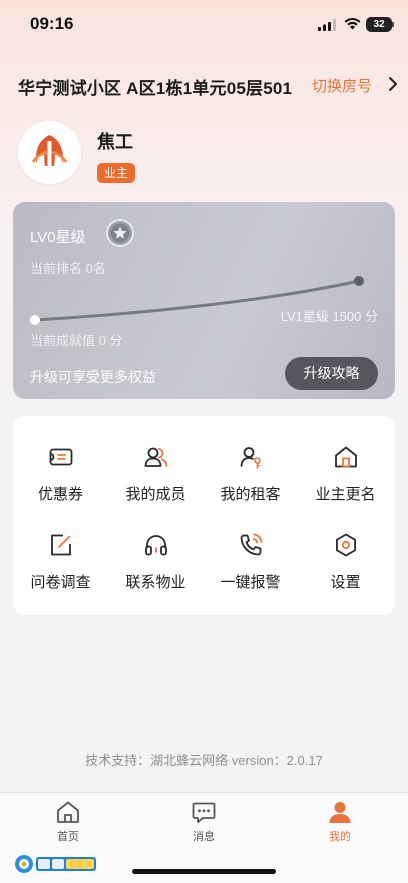 This screenshot has height=883, width=408. What do you see at coordinates (250, 582) in the screenshot?
I see `service-label: 一键报警` at bounding box center [250, 582].